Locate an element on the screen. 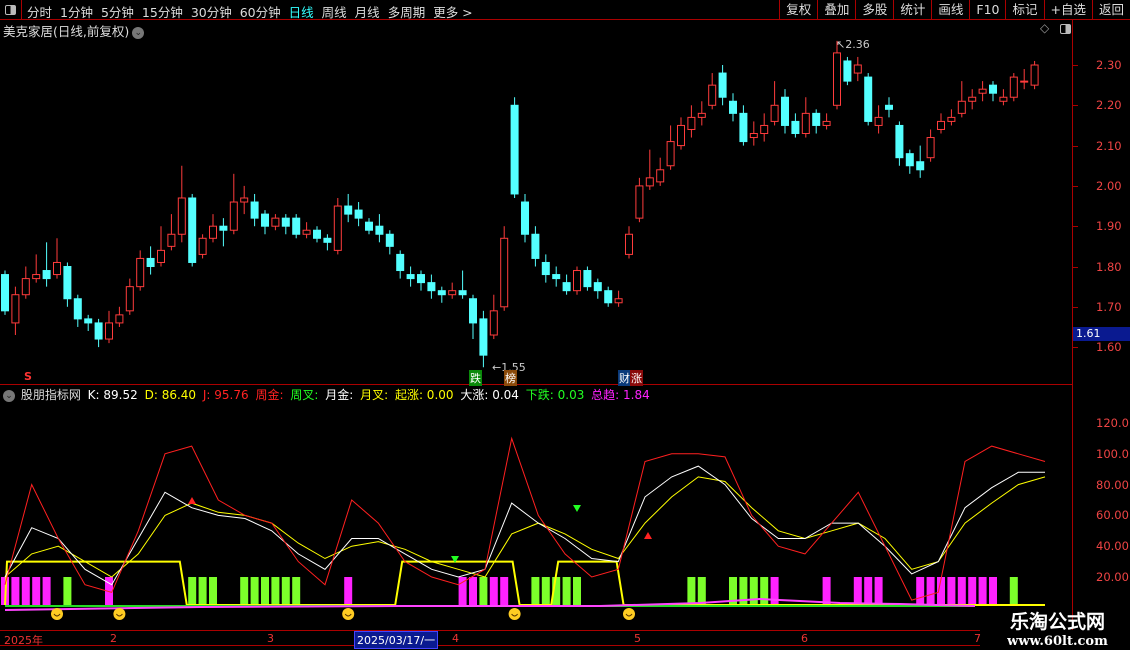 Image resolution: width=1130 pixels, height=650 pixels. price-tick: 2.00 is located at coordinates (1109, 185).